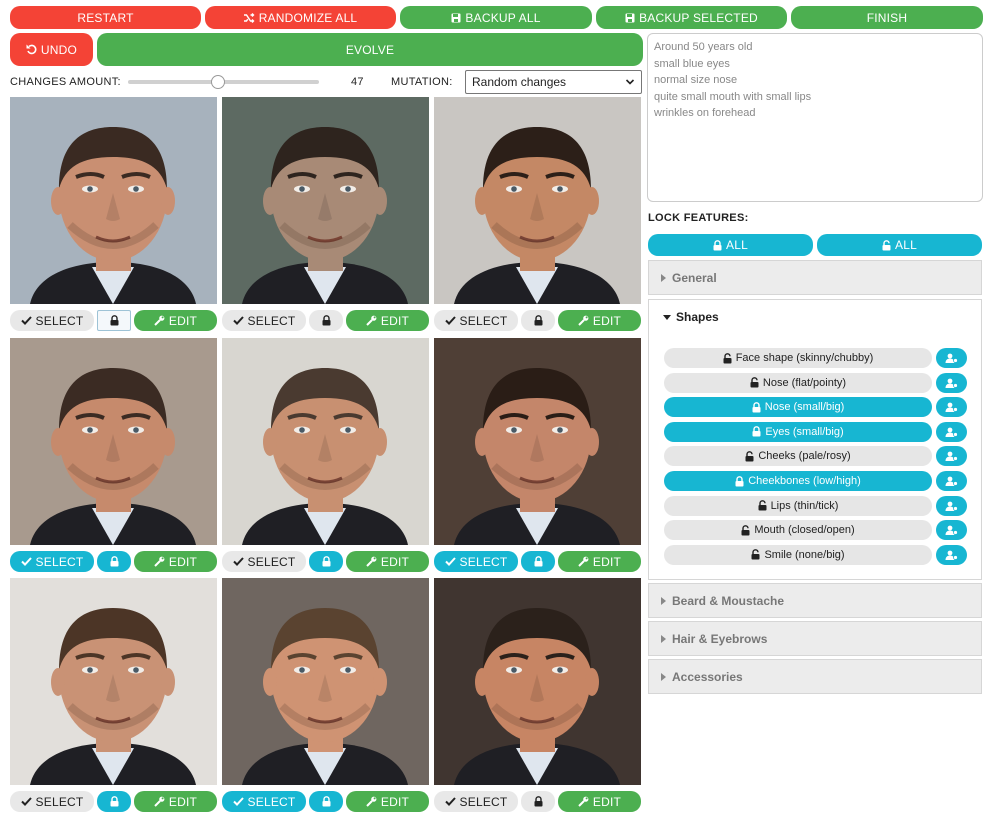 This screenshot has height=824, width=989. Describe the element at coordinates (798, 554) in the screenshot. I see `shape-feature-toggle: Smile (none/big)` at that location.